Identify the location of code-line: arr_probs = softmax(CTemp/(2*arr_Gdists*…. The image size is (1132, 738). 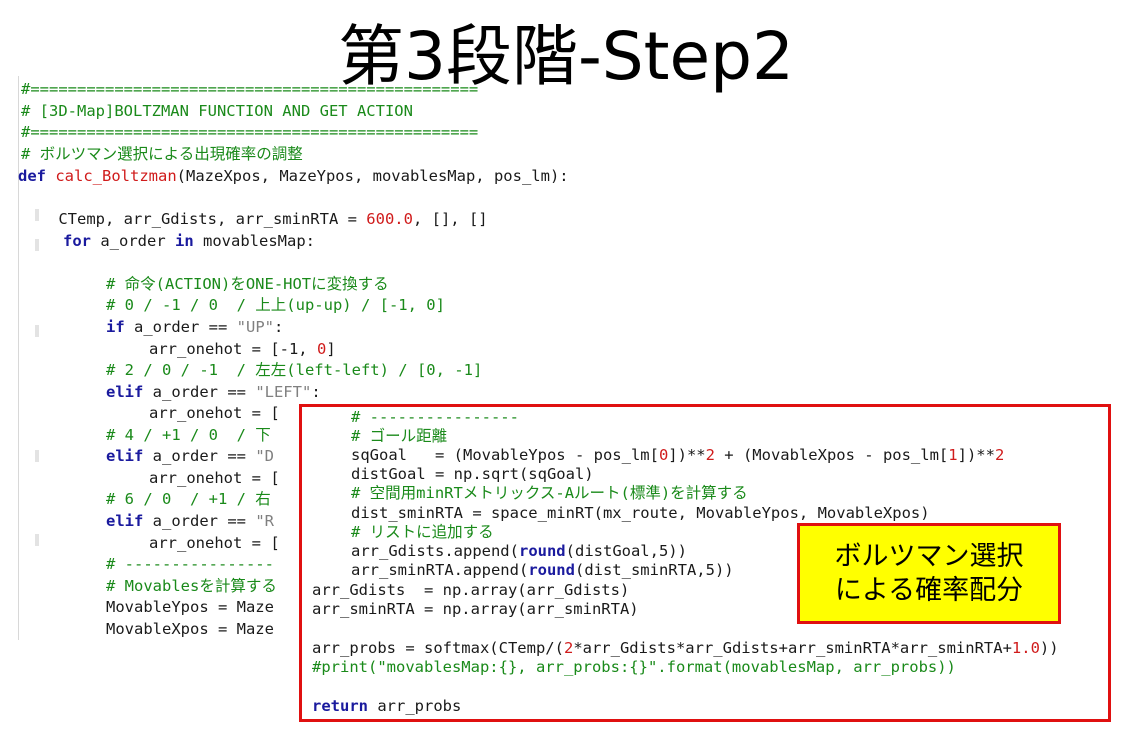
(685, 648).